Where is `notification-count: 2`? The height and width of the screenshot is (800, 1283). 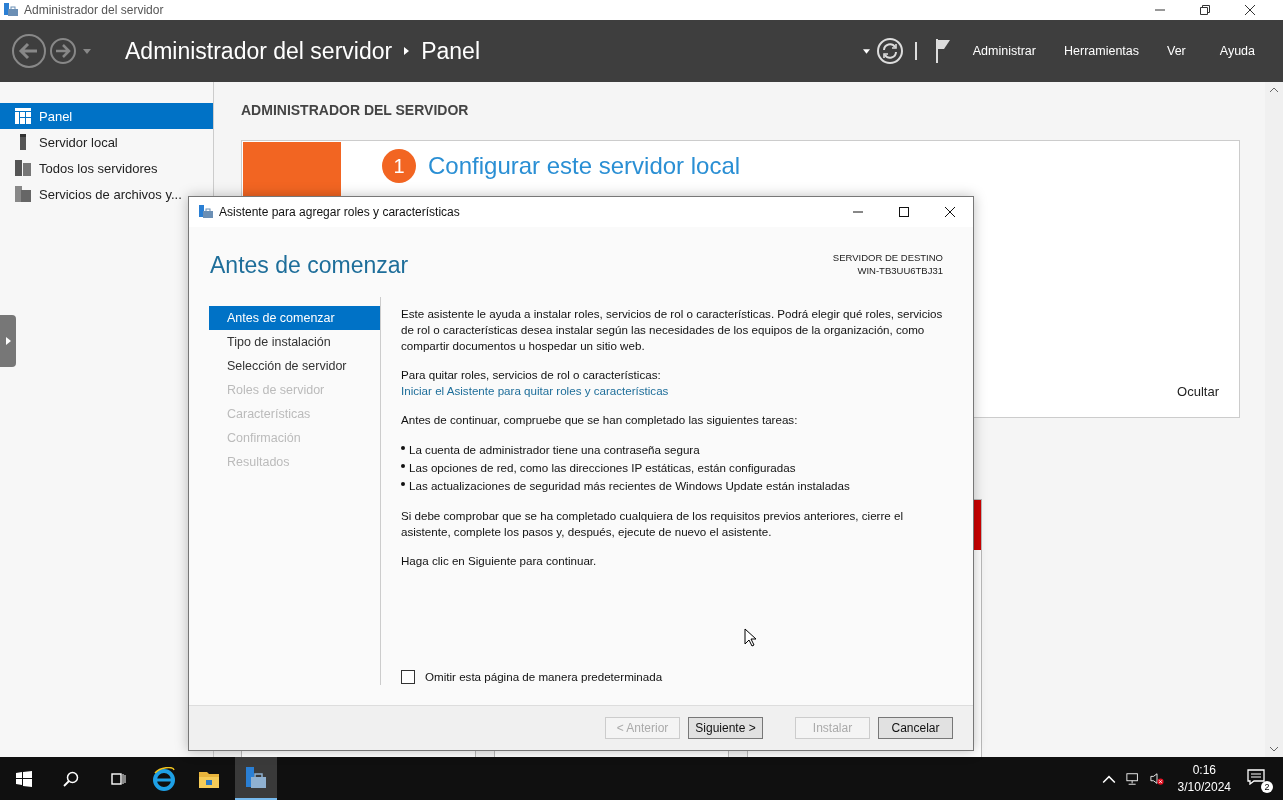 notification-count: 2 is located at coordinates (1267, 786).